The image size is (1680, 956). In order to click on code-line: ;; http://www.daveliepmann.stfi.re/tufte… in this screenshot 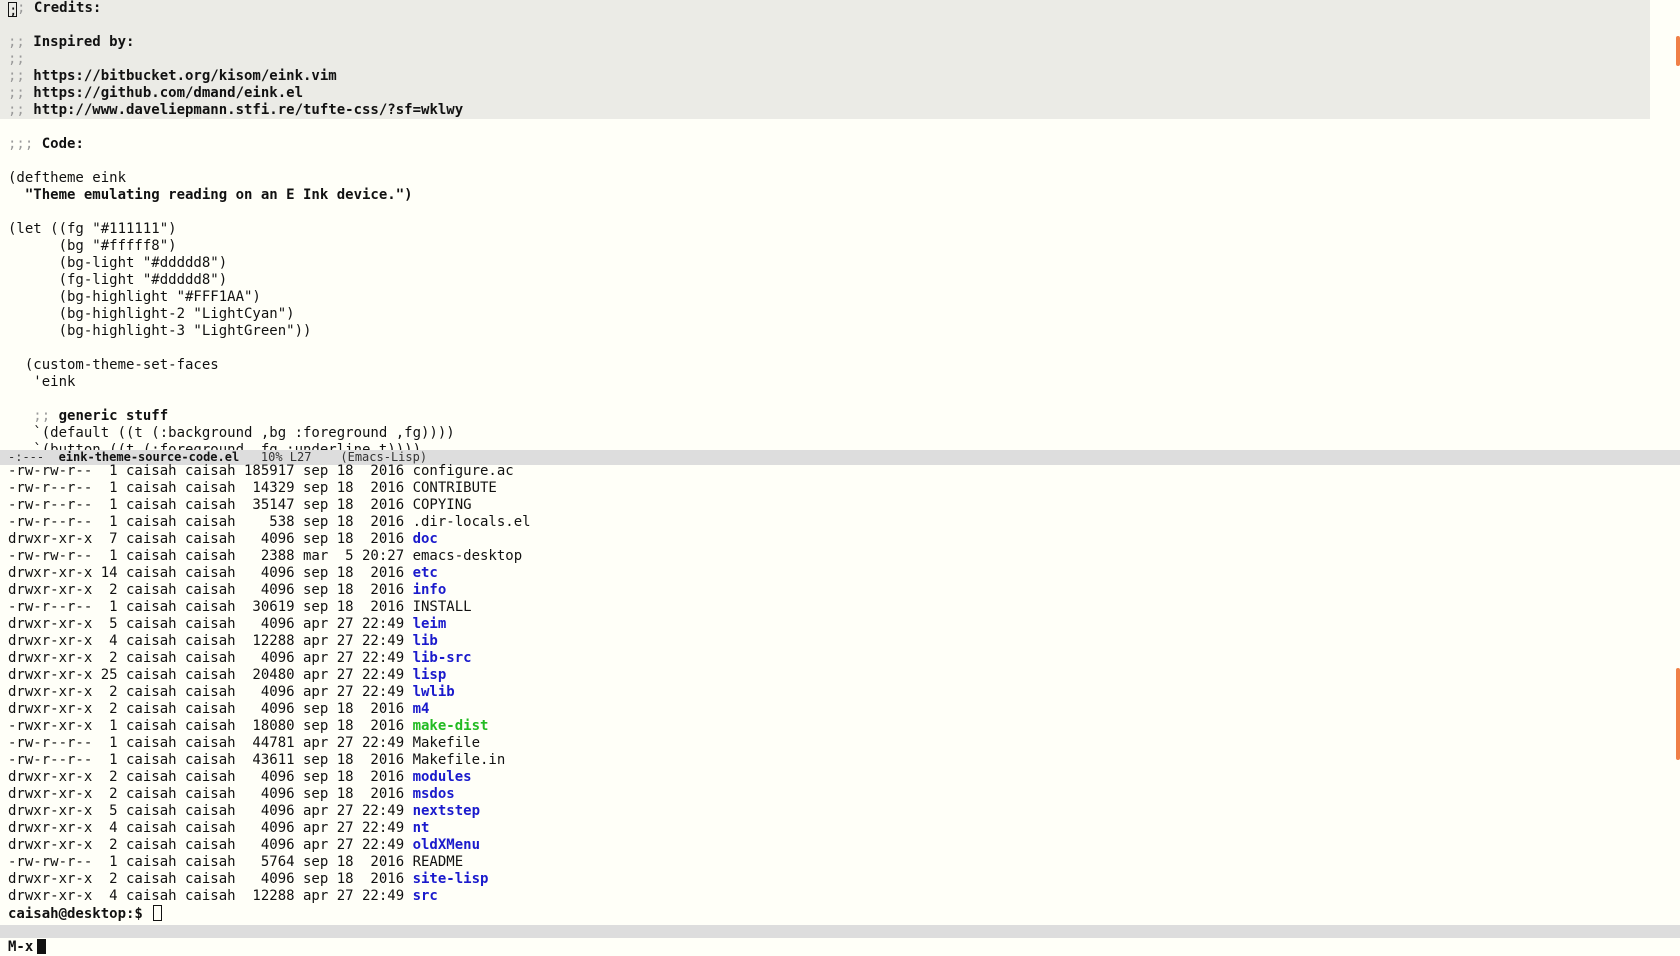, I will do `click(825, 110)`.